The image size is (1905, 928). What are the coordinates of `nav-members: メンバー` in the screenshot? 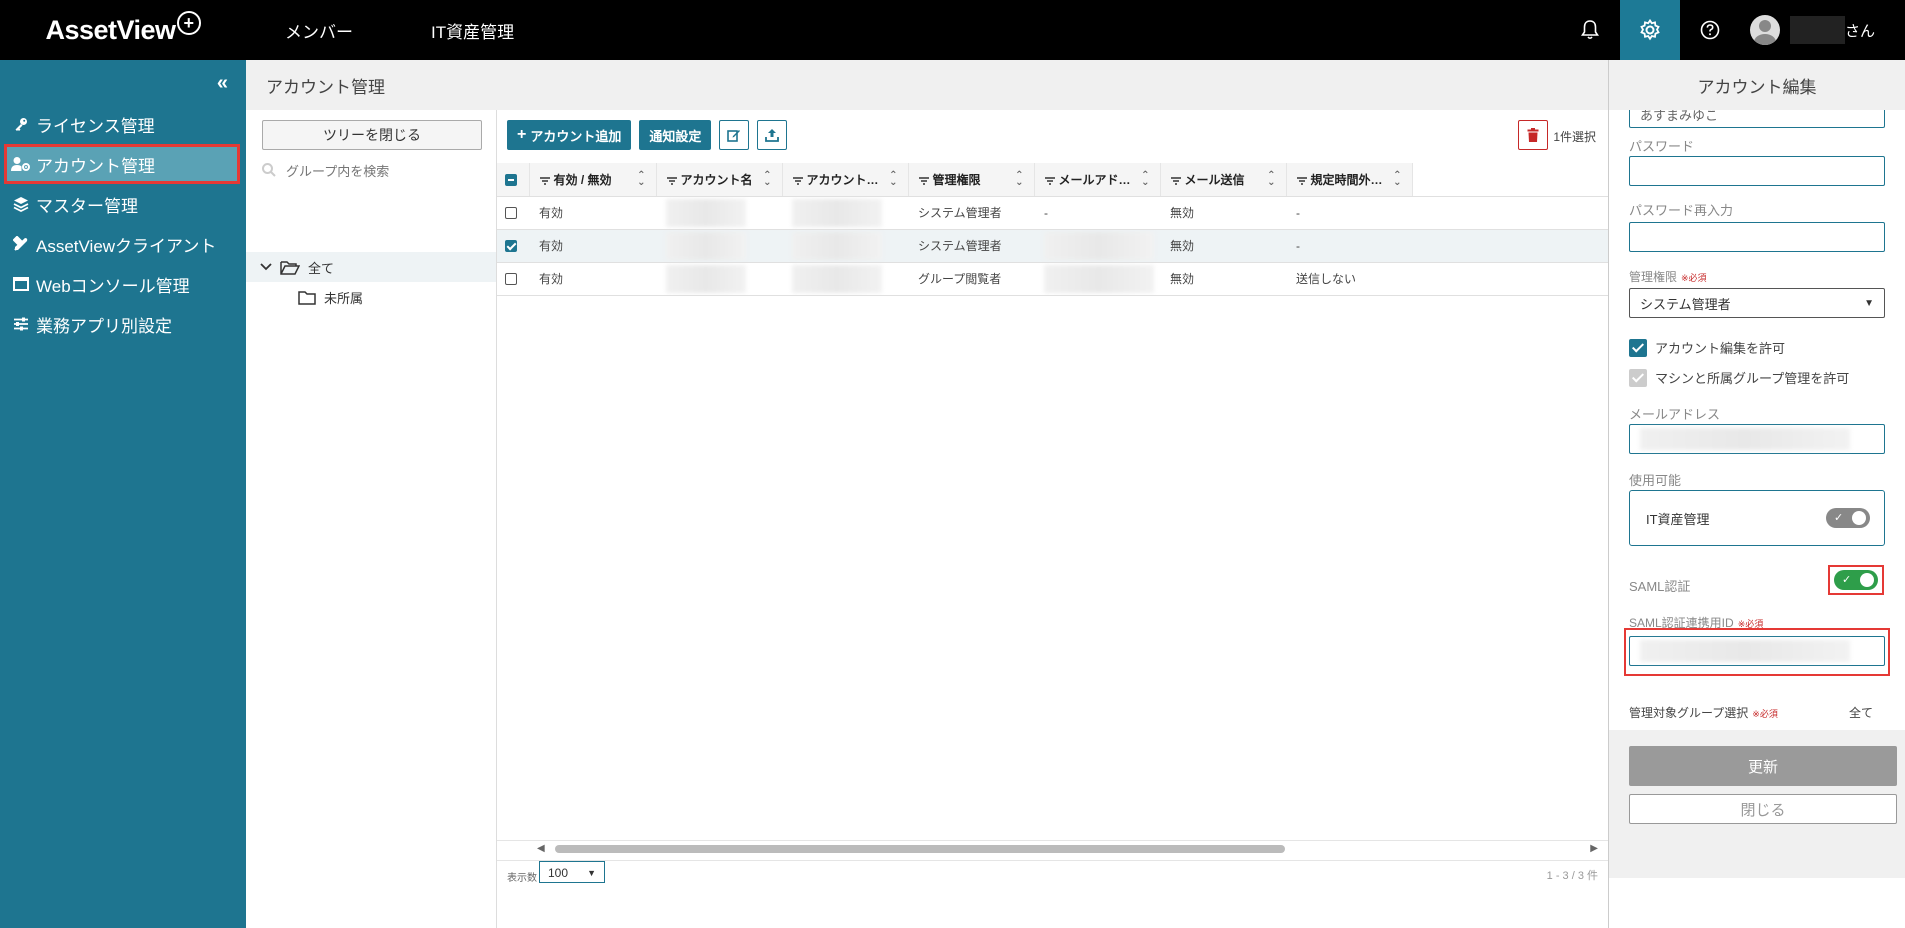 It's located at (319, 30).